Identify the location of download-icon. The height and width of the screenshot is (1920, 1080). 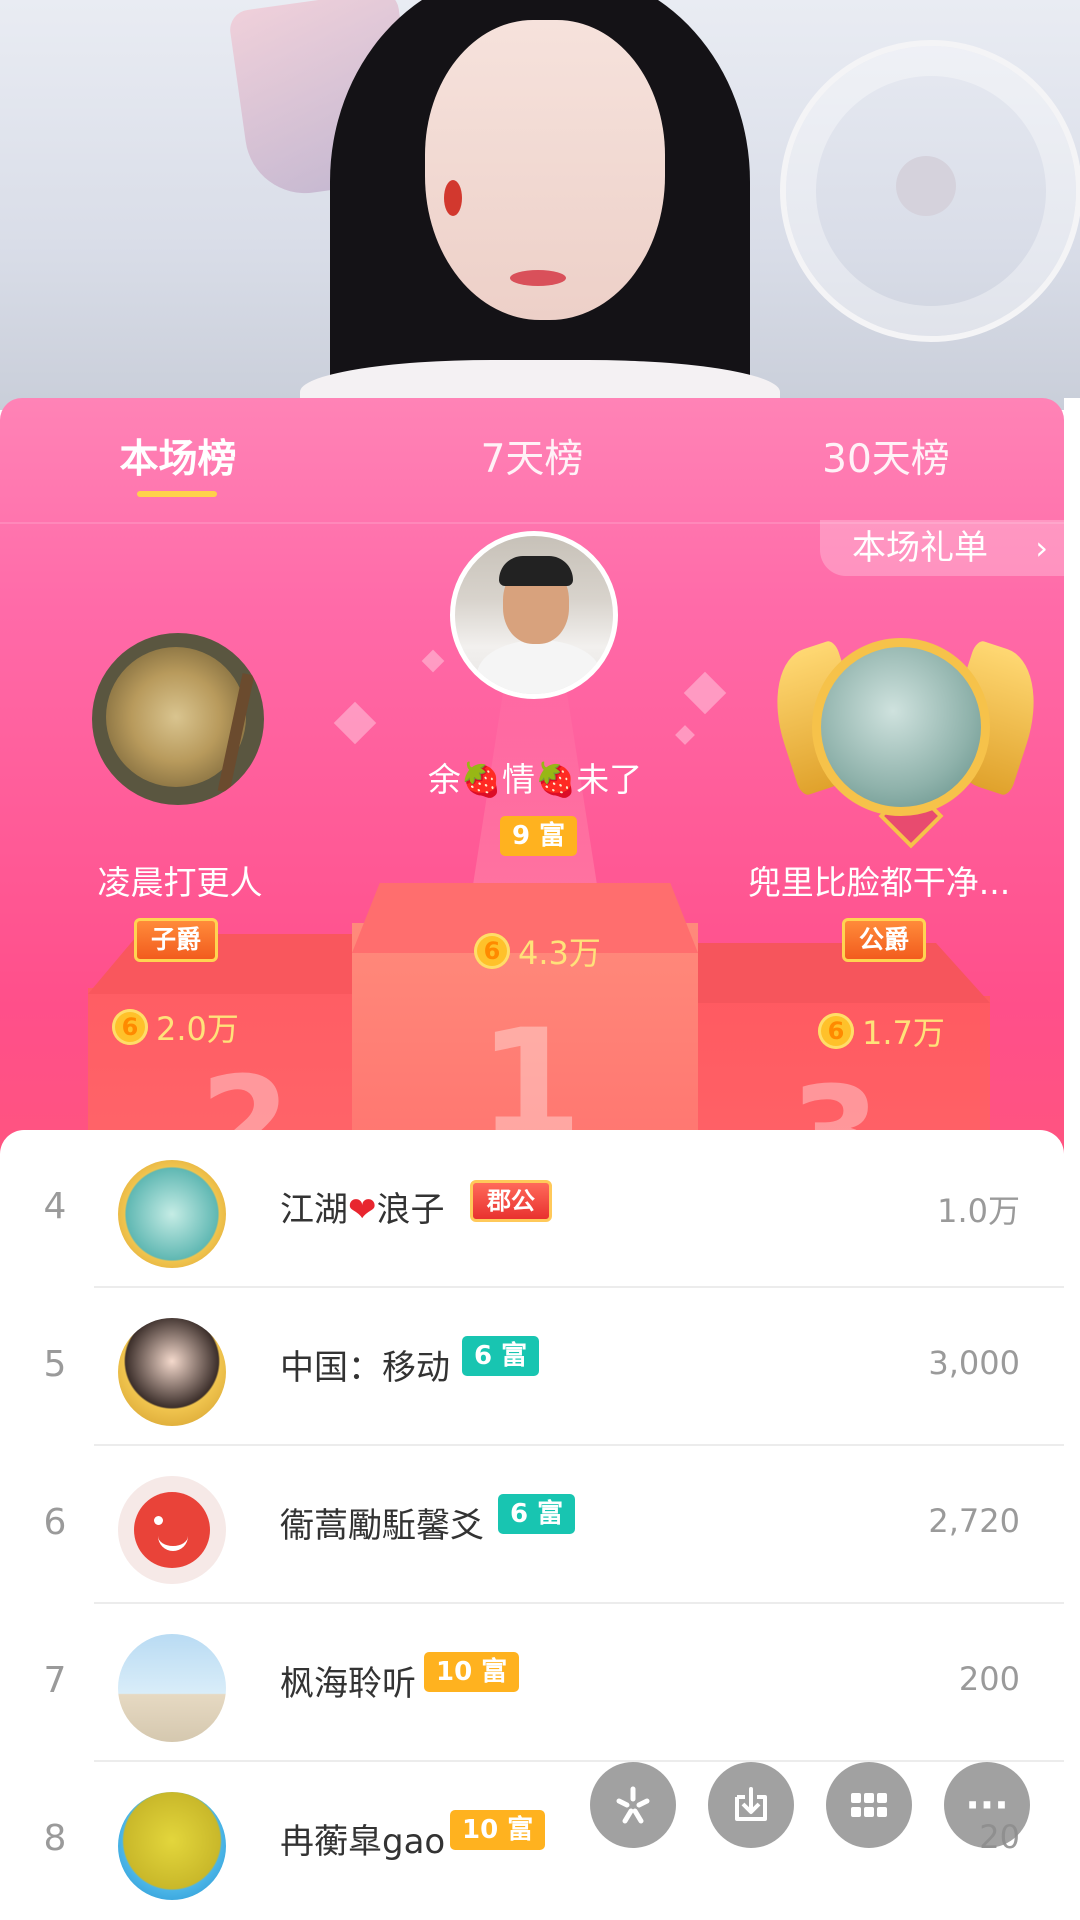
(751, 1804).